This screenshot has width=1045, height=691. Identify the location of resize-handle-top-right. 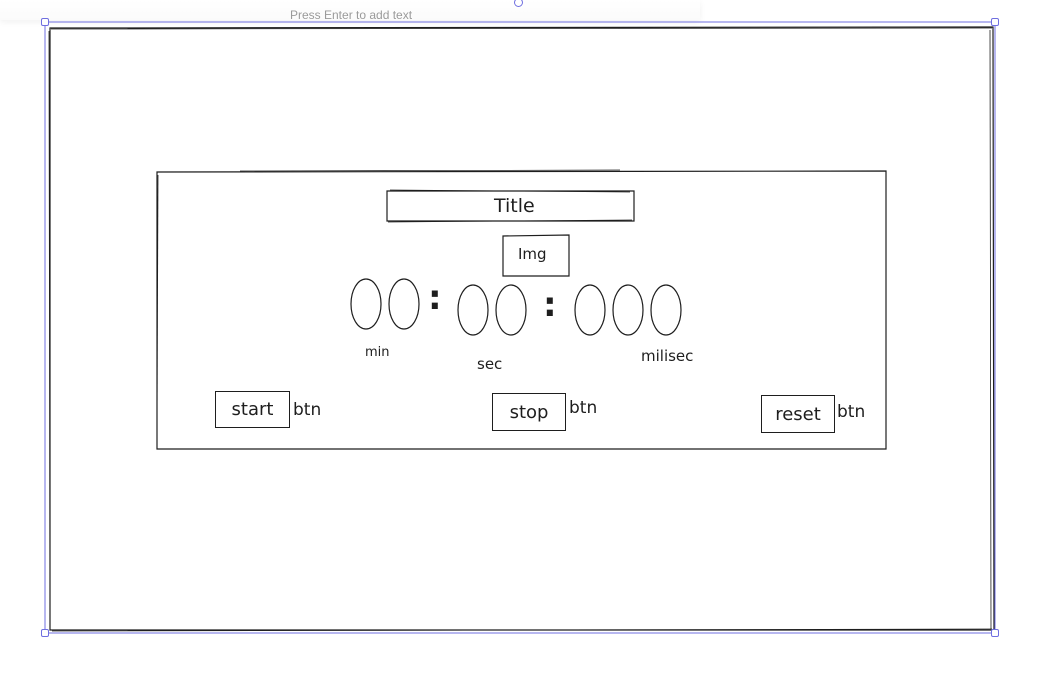
(995, 22).